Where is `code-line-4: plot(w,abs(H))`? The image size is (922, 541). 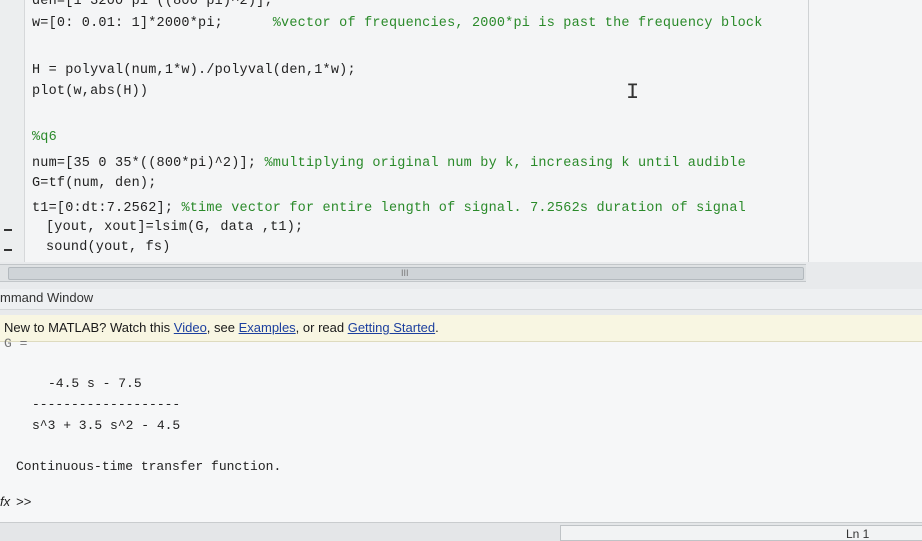
code-line-4: plot(w,abs(H)) is located at coordinates (90, 91).